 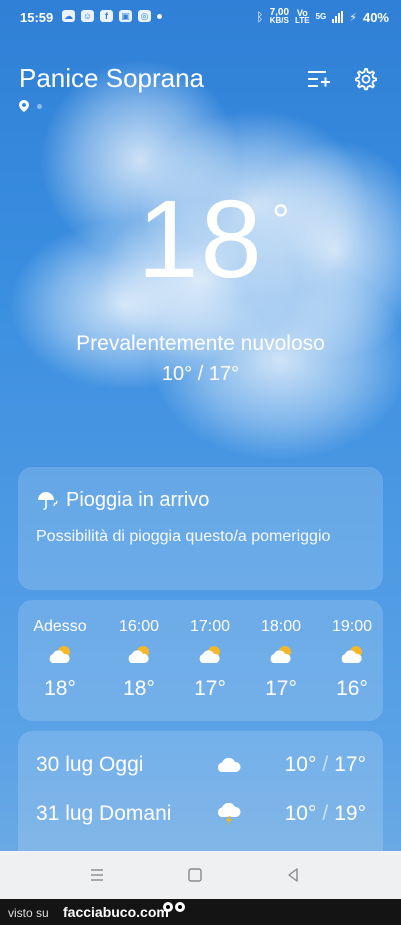 I want to click on notification-icons: ☁ ☺ f ▣ ◎, so click(x=112, y=16).